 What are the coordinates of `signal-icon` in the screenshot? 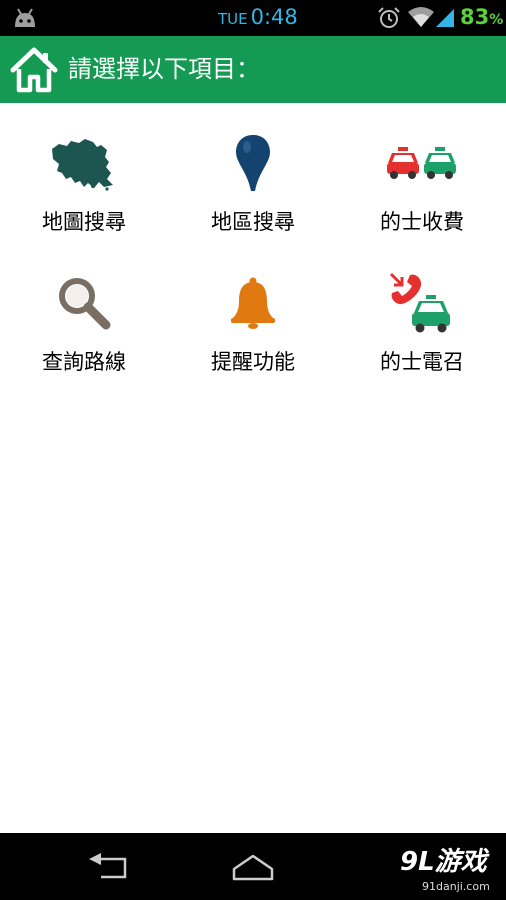 It's located at (445, 18).